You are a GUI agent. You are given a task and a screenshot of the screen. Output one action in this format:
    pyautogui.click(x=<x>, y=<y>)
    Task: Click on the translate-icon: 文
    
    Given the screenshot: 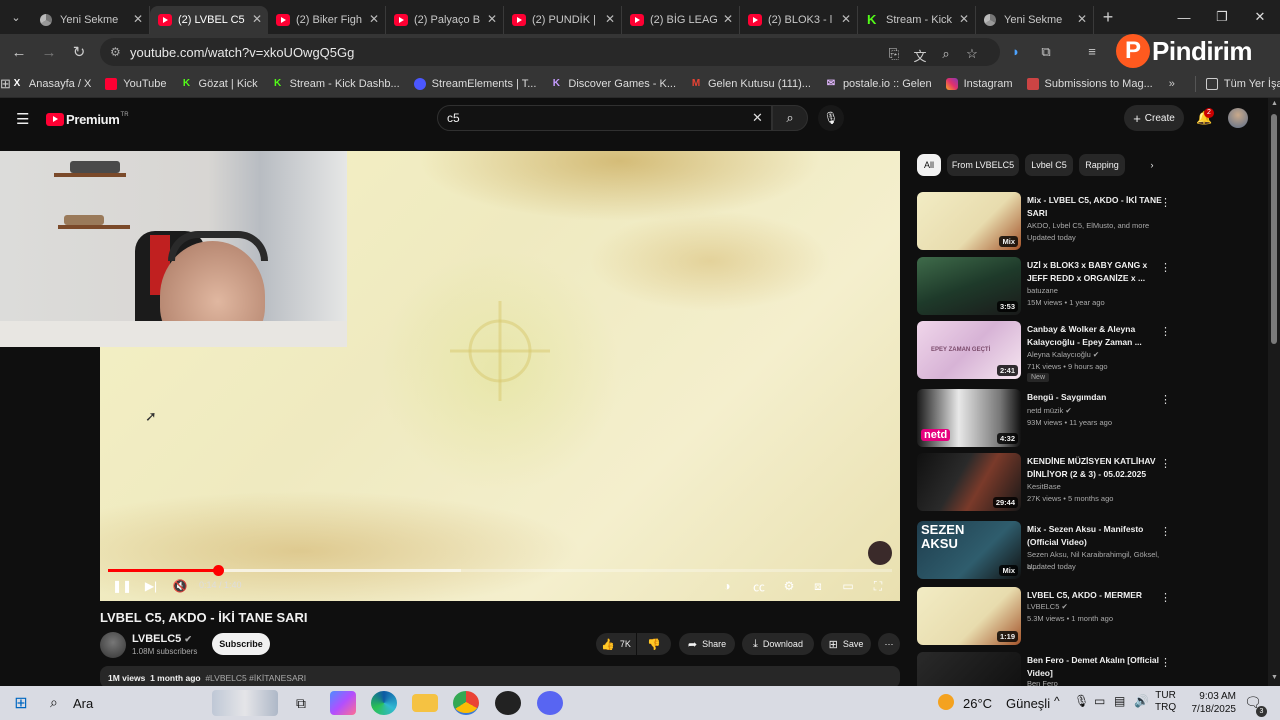 What is the action you would take?
    pyautogui.click(x=920, y=55)
    